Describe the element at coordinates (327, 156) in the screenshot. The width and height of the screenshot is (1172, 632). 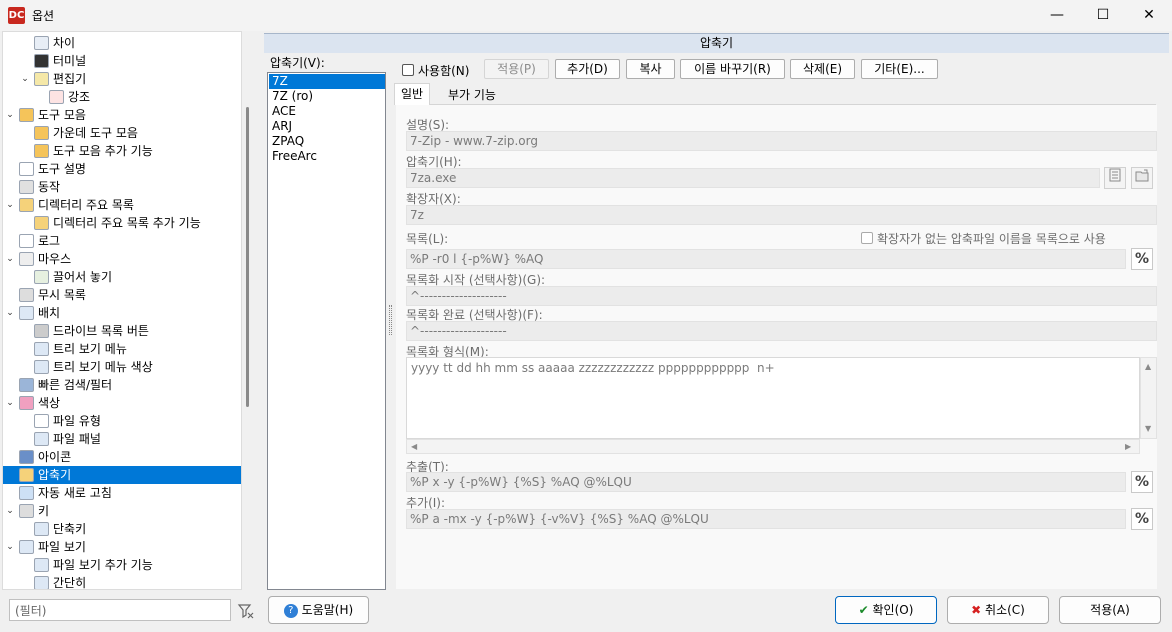
I see `archiver-list-item: FreeArc` at that location.